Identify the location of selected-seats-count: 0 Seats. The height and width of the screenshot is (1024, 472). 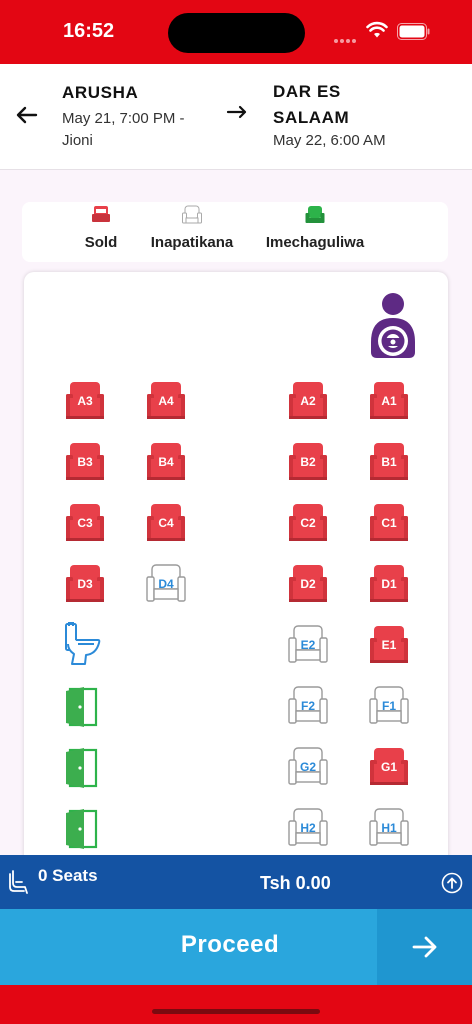
(68, 875).